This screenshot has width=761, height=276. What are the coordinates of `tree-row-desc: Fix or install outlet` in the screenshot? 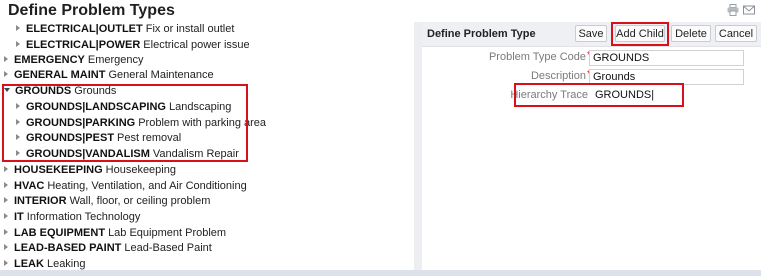 It's located at (190, 29).